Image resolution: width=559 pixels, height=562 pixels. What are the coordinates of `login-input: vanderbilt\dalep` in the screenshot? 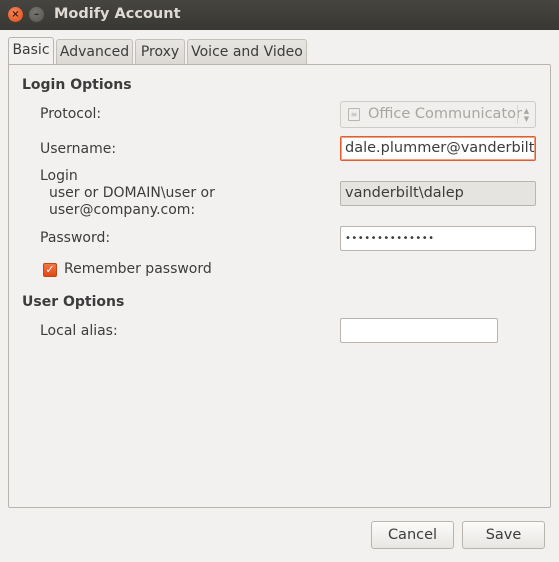 It's located at (438, 193).